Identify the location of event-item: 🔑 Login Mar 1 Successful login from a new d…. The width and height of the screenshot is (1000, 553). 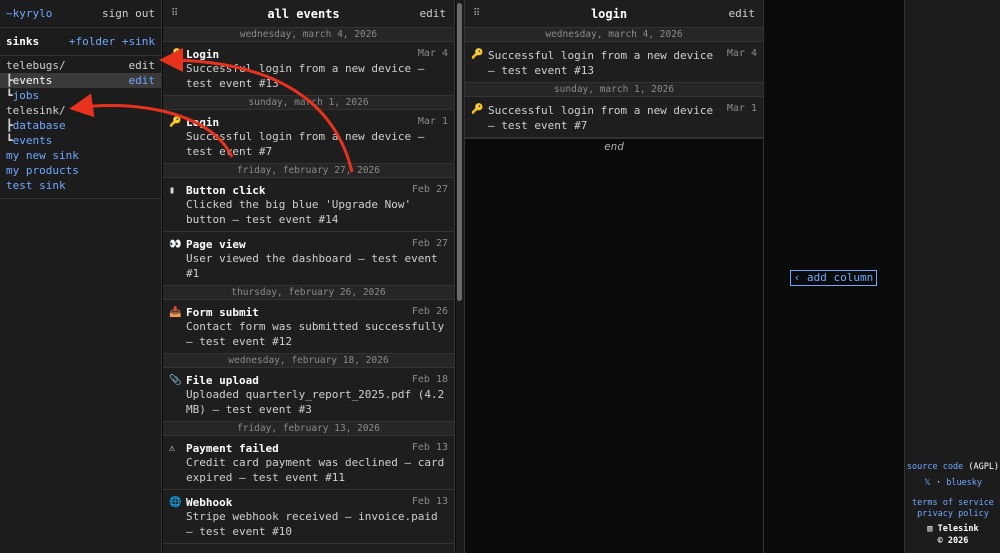
(308, 137).